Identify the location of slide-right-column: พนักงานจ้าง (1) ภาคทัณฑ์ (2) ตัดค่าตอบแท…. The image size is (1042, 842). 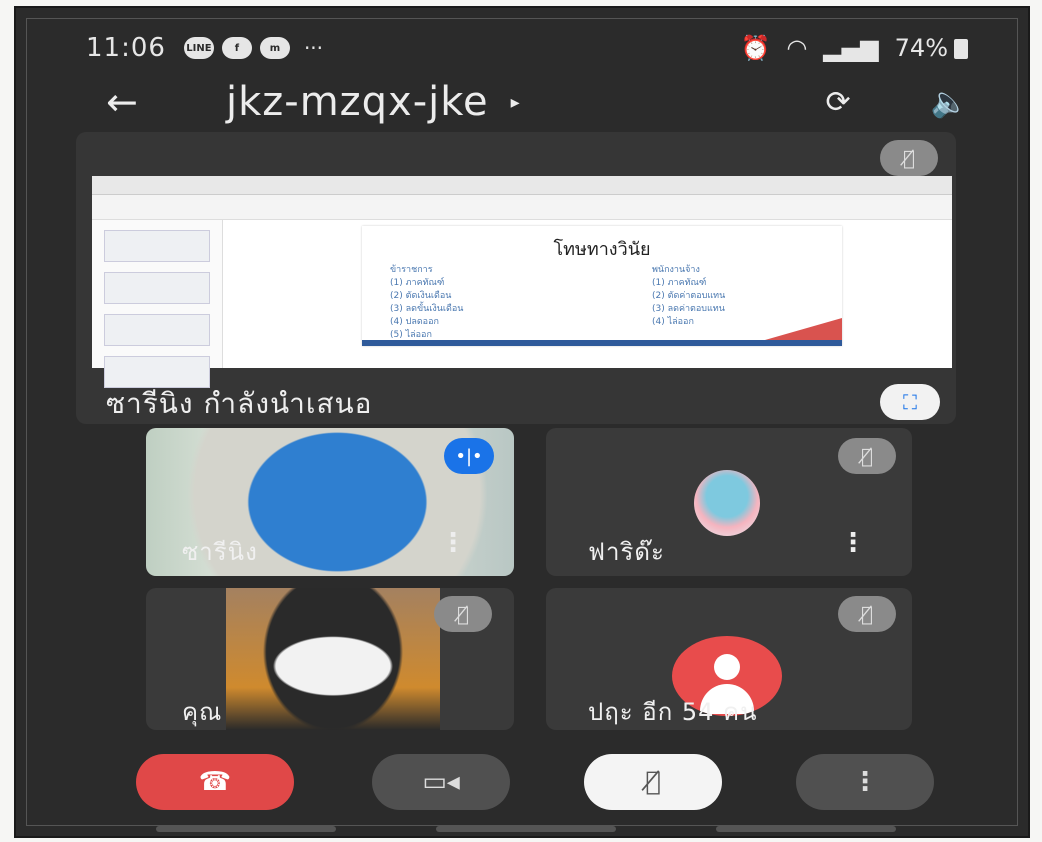
(689, 296).